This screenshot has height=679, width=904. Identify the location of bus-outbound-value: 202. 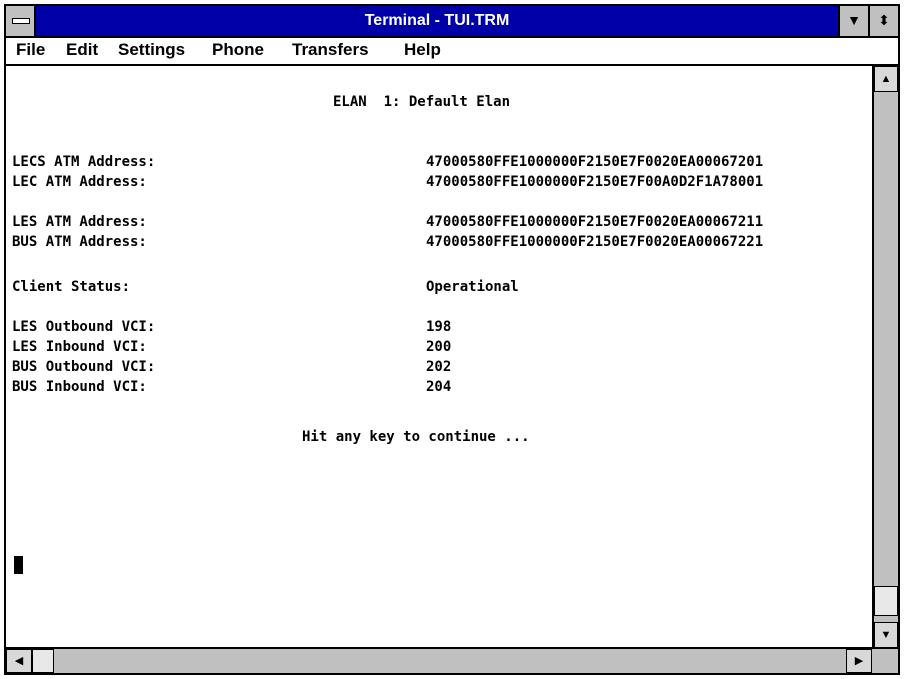
(439, 367).